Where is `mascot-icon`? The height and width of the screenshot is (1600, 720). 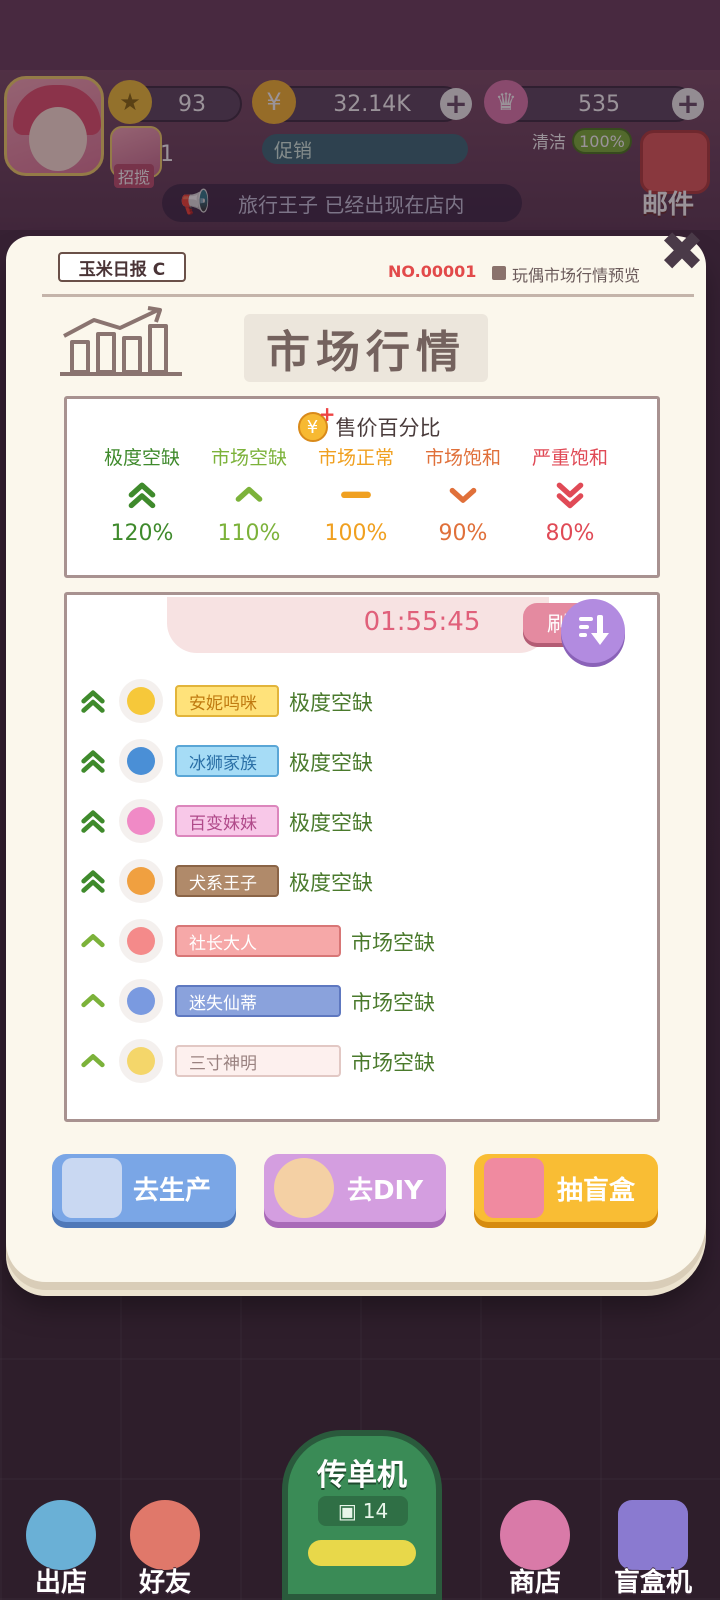 mascot-icon is located at coordinates (304, 1188).